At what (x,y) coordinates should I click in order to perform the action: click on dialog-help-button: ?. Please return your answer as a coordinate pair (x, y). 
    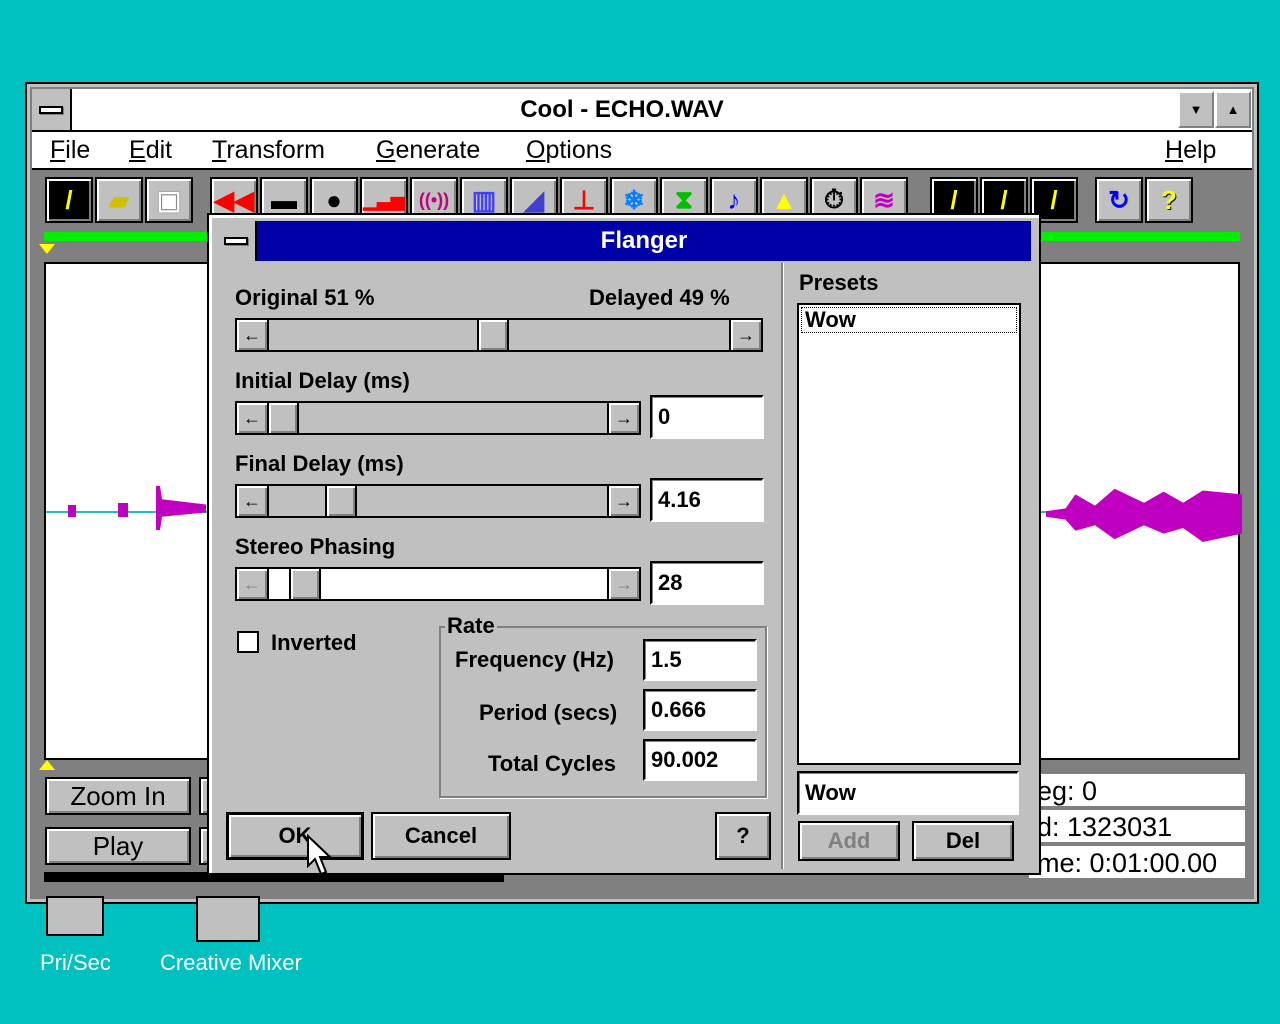
    Looking at the image, I should click on (743, 836).